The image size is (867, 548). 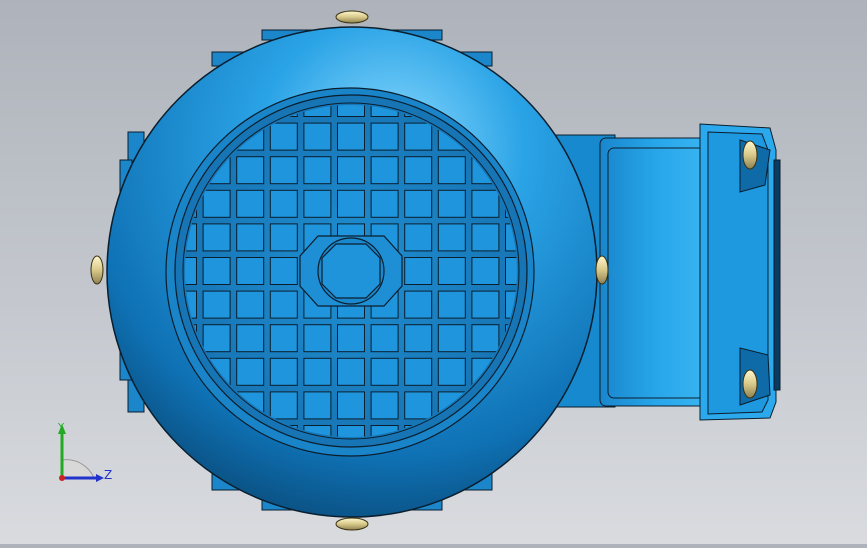 I want to click on hub, so click(x=351, y=271).